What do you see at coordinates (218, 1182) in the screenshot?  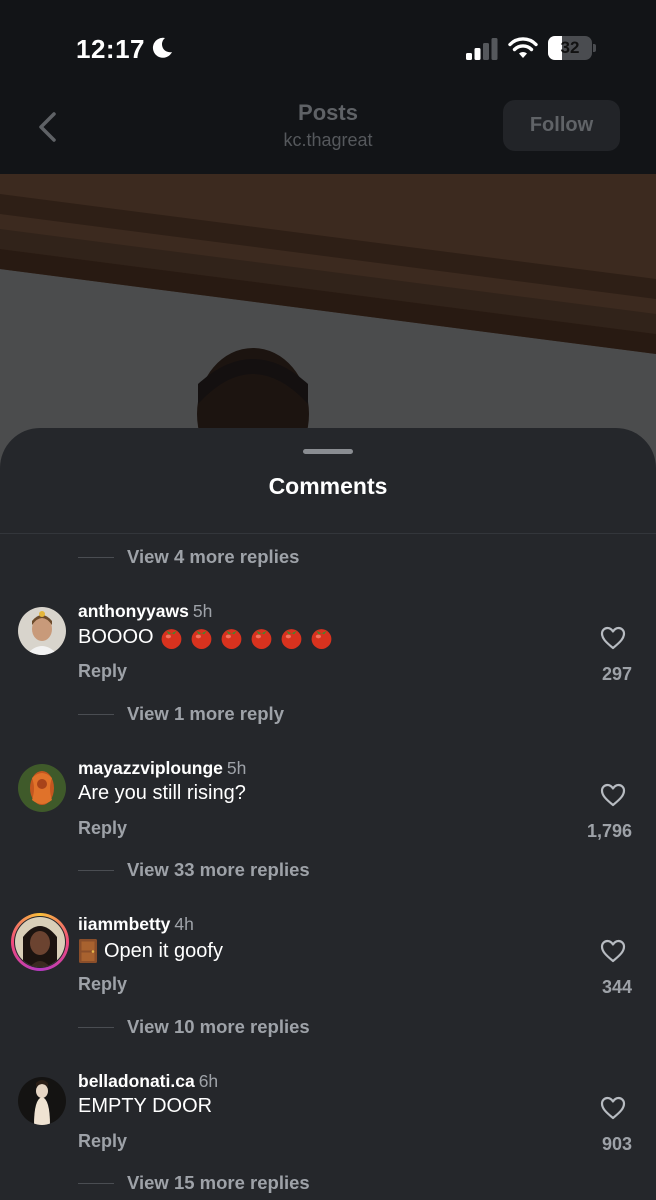 I see `view-more-label: View 15 more replies` at bounding box center [218, 1182].